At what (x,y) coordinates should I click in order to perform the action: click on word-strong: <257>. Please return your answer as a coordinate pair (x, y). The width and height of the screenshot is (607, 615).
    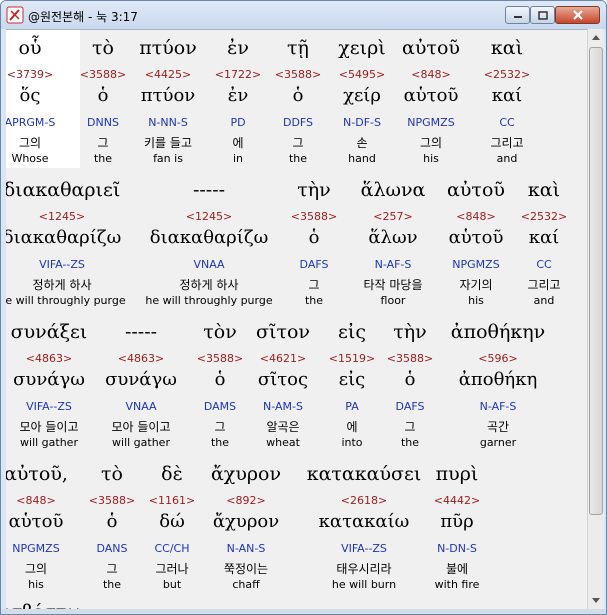
    Looking at the image, I should click on (392, 216).